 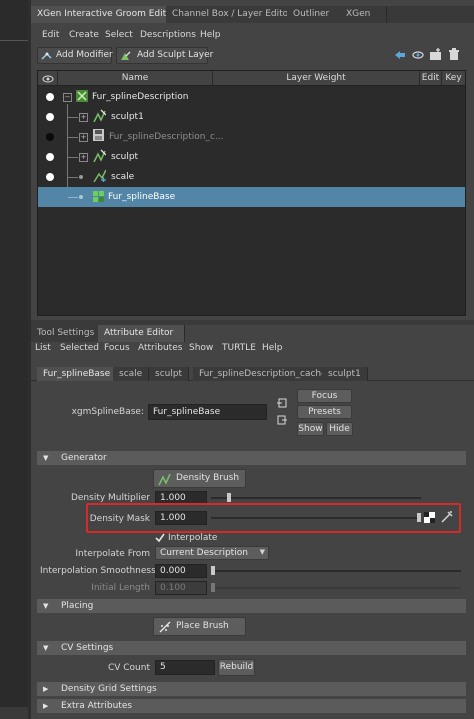 What do you see at coordinates (210, 35) in the screenshot?
I see `menu-help: Help` at bounding box center [210, 35].